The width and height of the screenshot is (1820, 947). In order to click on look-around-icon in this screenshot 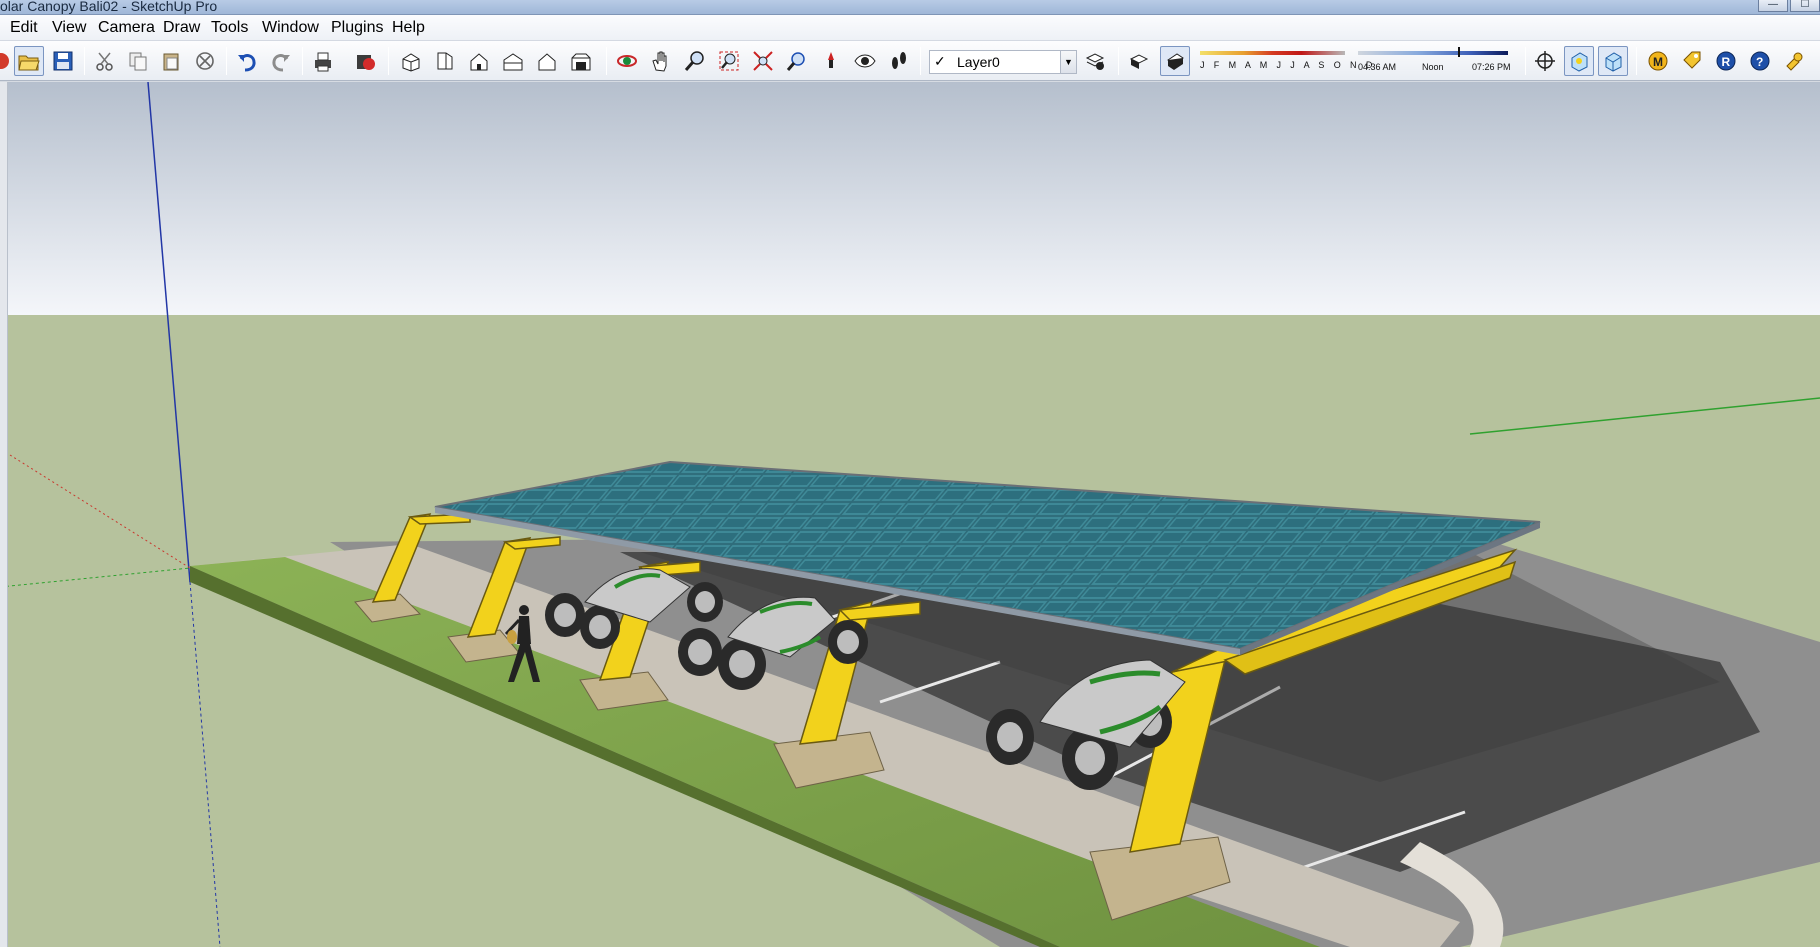, I will do `click(865, 61)`.